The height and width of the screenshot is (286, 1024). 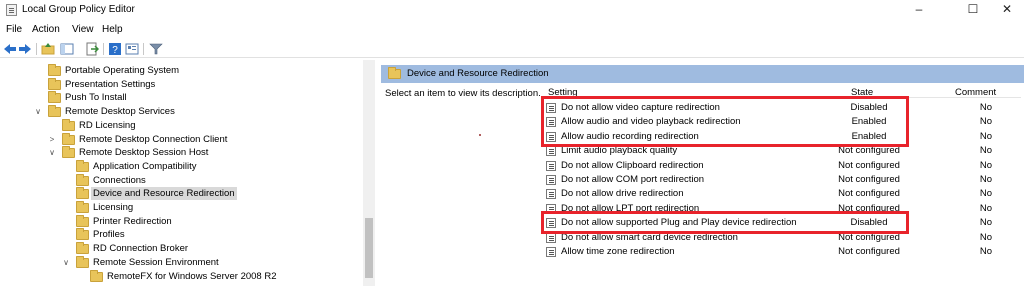 What do you see at coordinates (180, 180) in the screenshot?
I see `tree-item: Connections` at bounding box center [180, 180].